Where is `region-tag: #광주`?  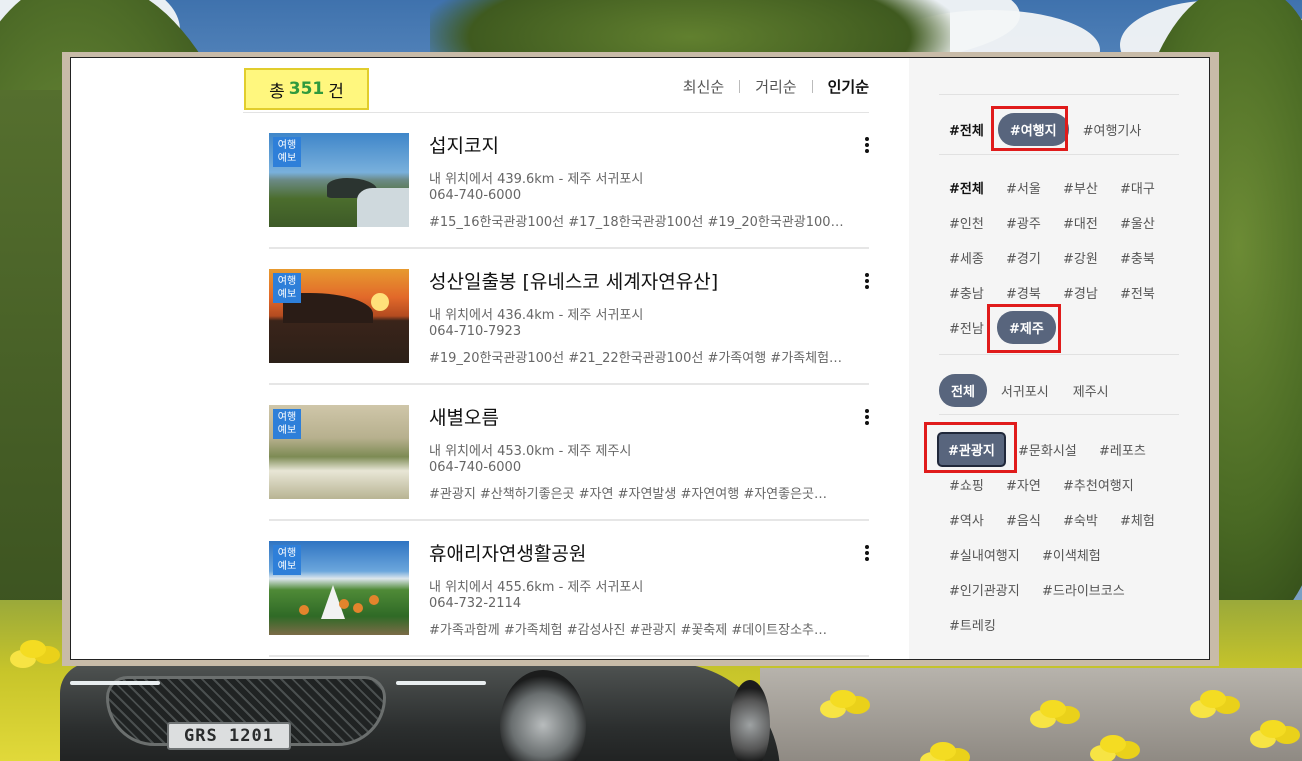
region-tag: #광주 is located at coordinates (1023, 222).